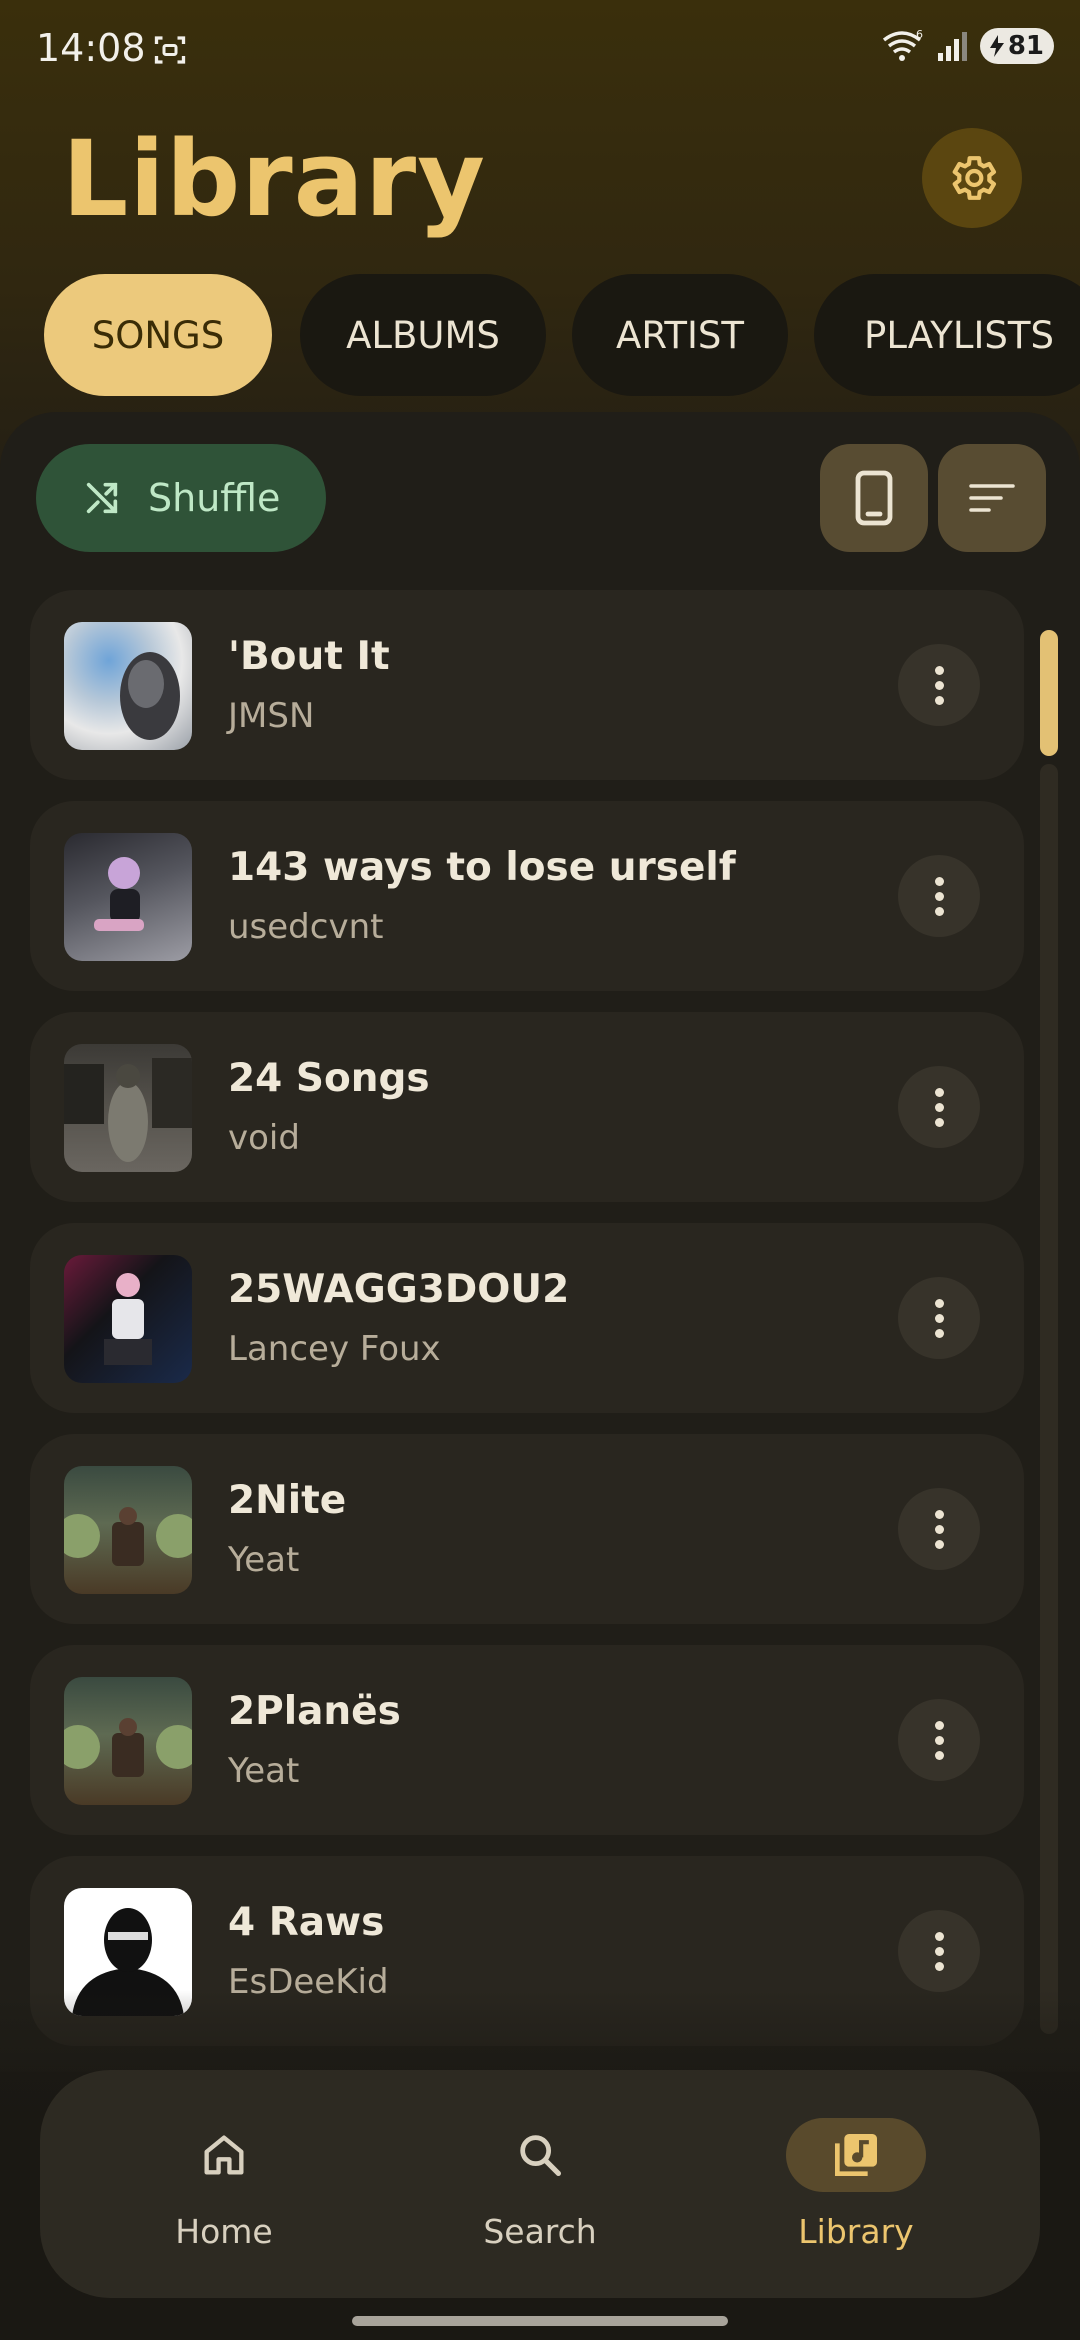 The image size is (1080, 2340). I want to click on nav-home-label: Home, so click(224, 2231).